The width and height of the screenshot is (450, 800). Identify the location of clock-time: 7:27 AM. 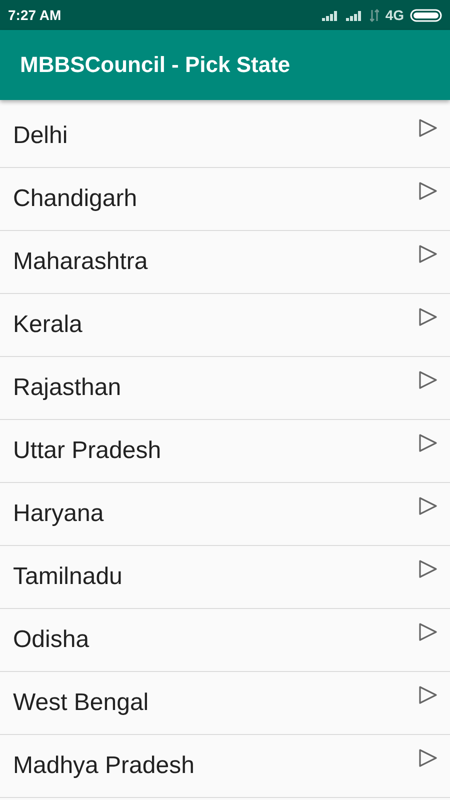
(35, 15).